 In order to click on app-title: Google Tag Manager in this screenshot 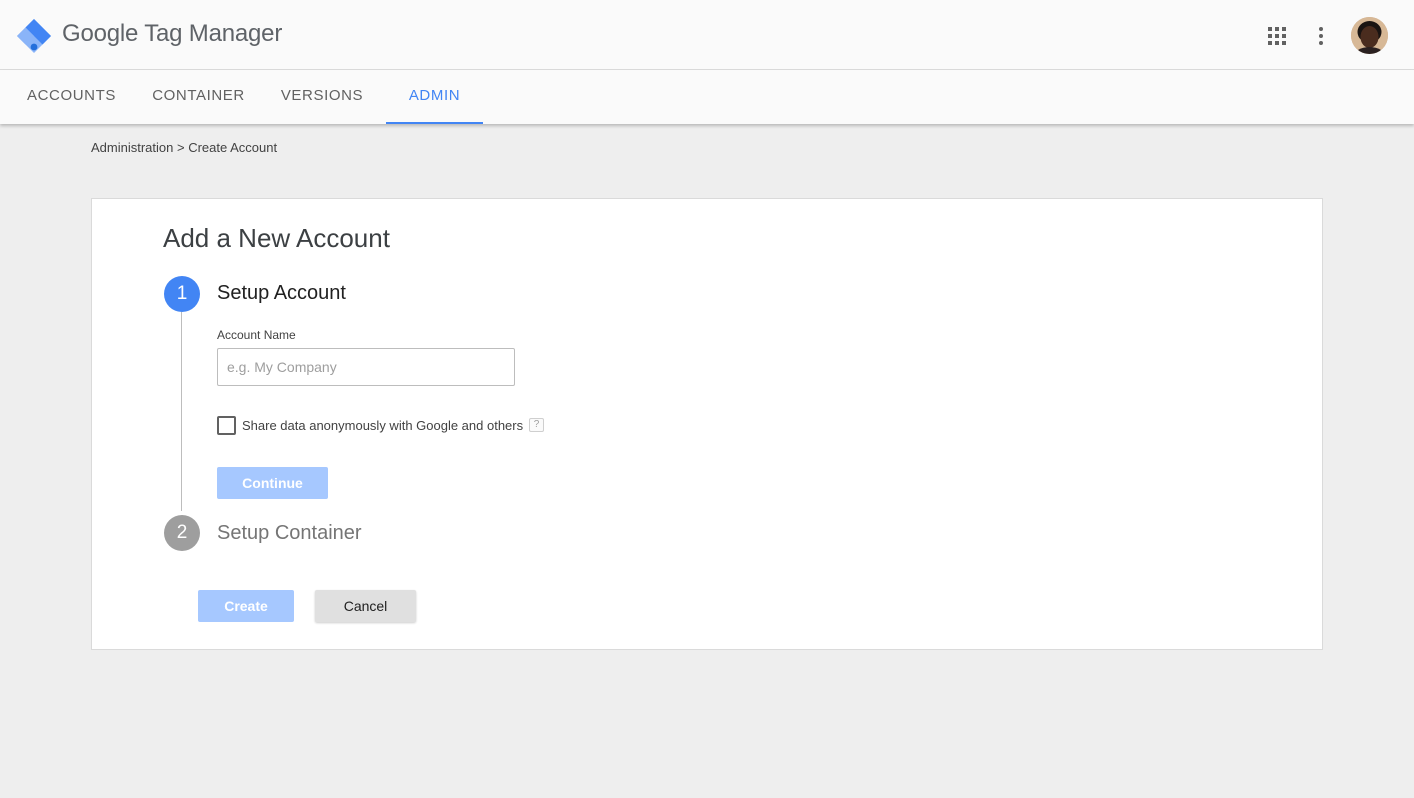, I will do `click(172, 33)`.